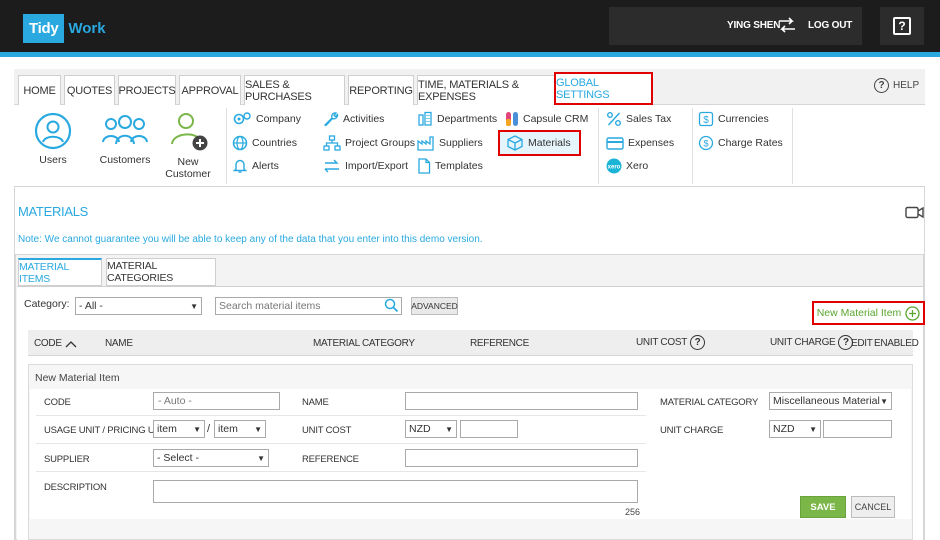  Describe the element at coordinates (859, 313) in the screenshot. I see `new-material-item-label: New Material Item` at that location.